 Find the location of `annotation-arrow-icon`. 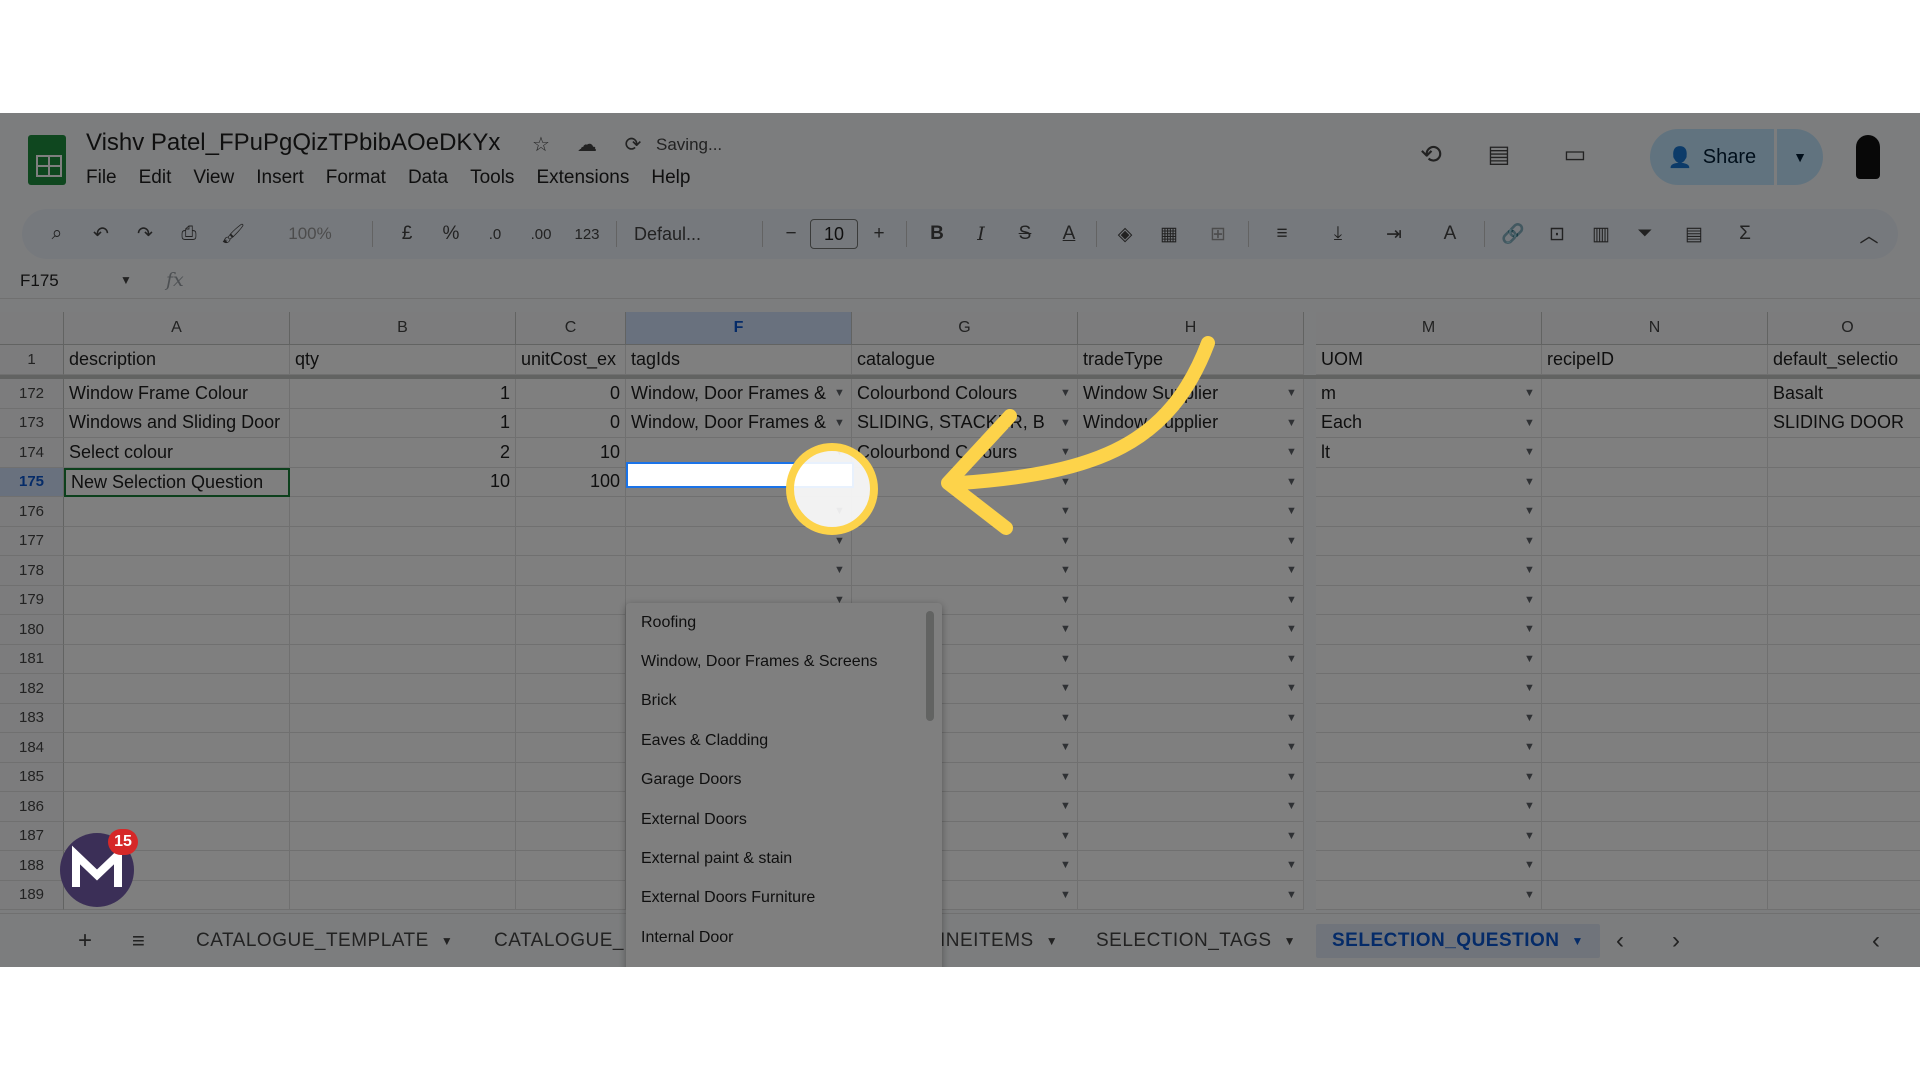

annotation-arrow-icon is located at coordinates (1078, 435).